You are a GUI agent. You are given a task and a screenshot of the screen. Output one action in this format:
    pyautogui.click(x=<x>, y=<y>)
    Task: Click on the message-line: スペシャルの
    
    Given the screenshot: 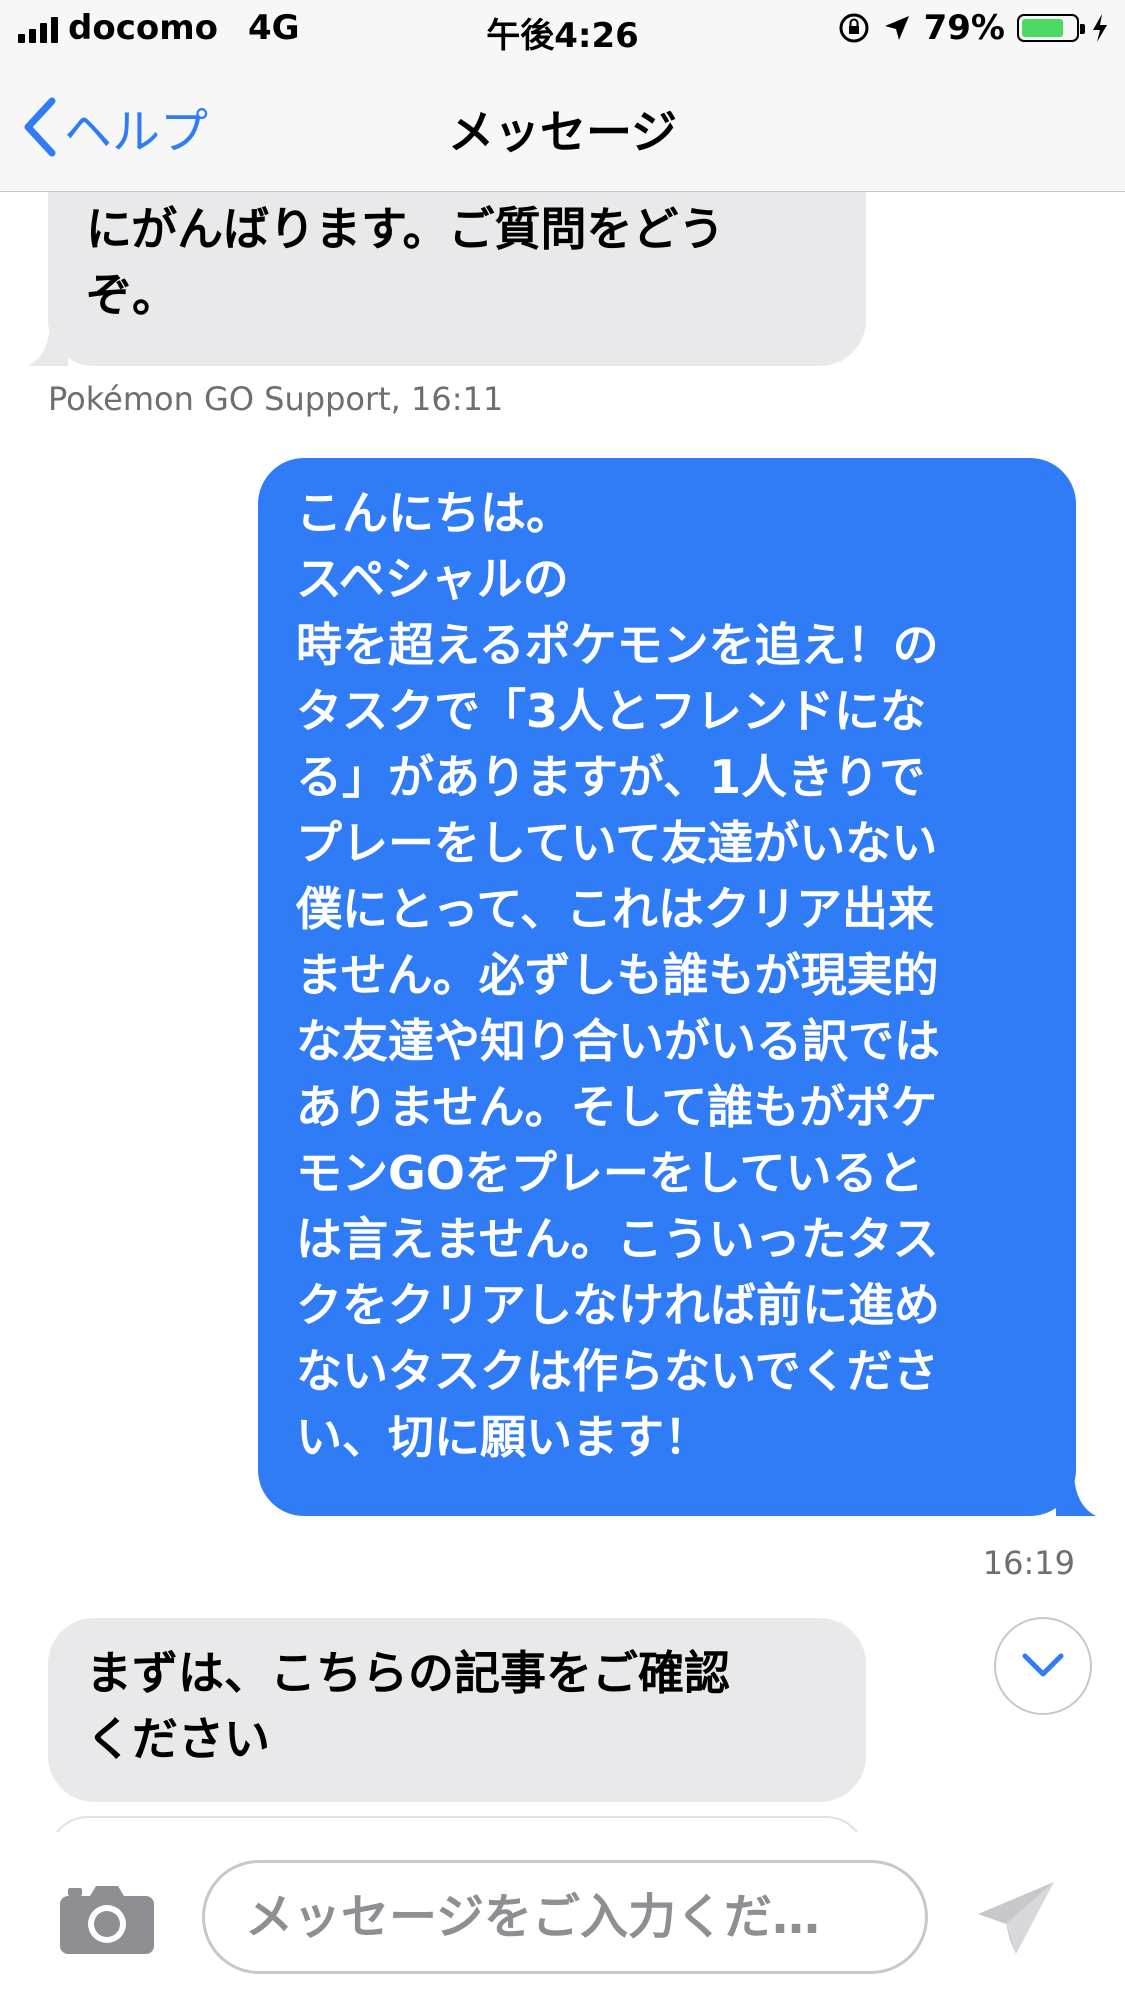 What is the action you would take?
    pyautogui.click(x=432, y=579)
    